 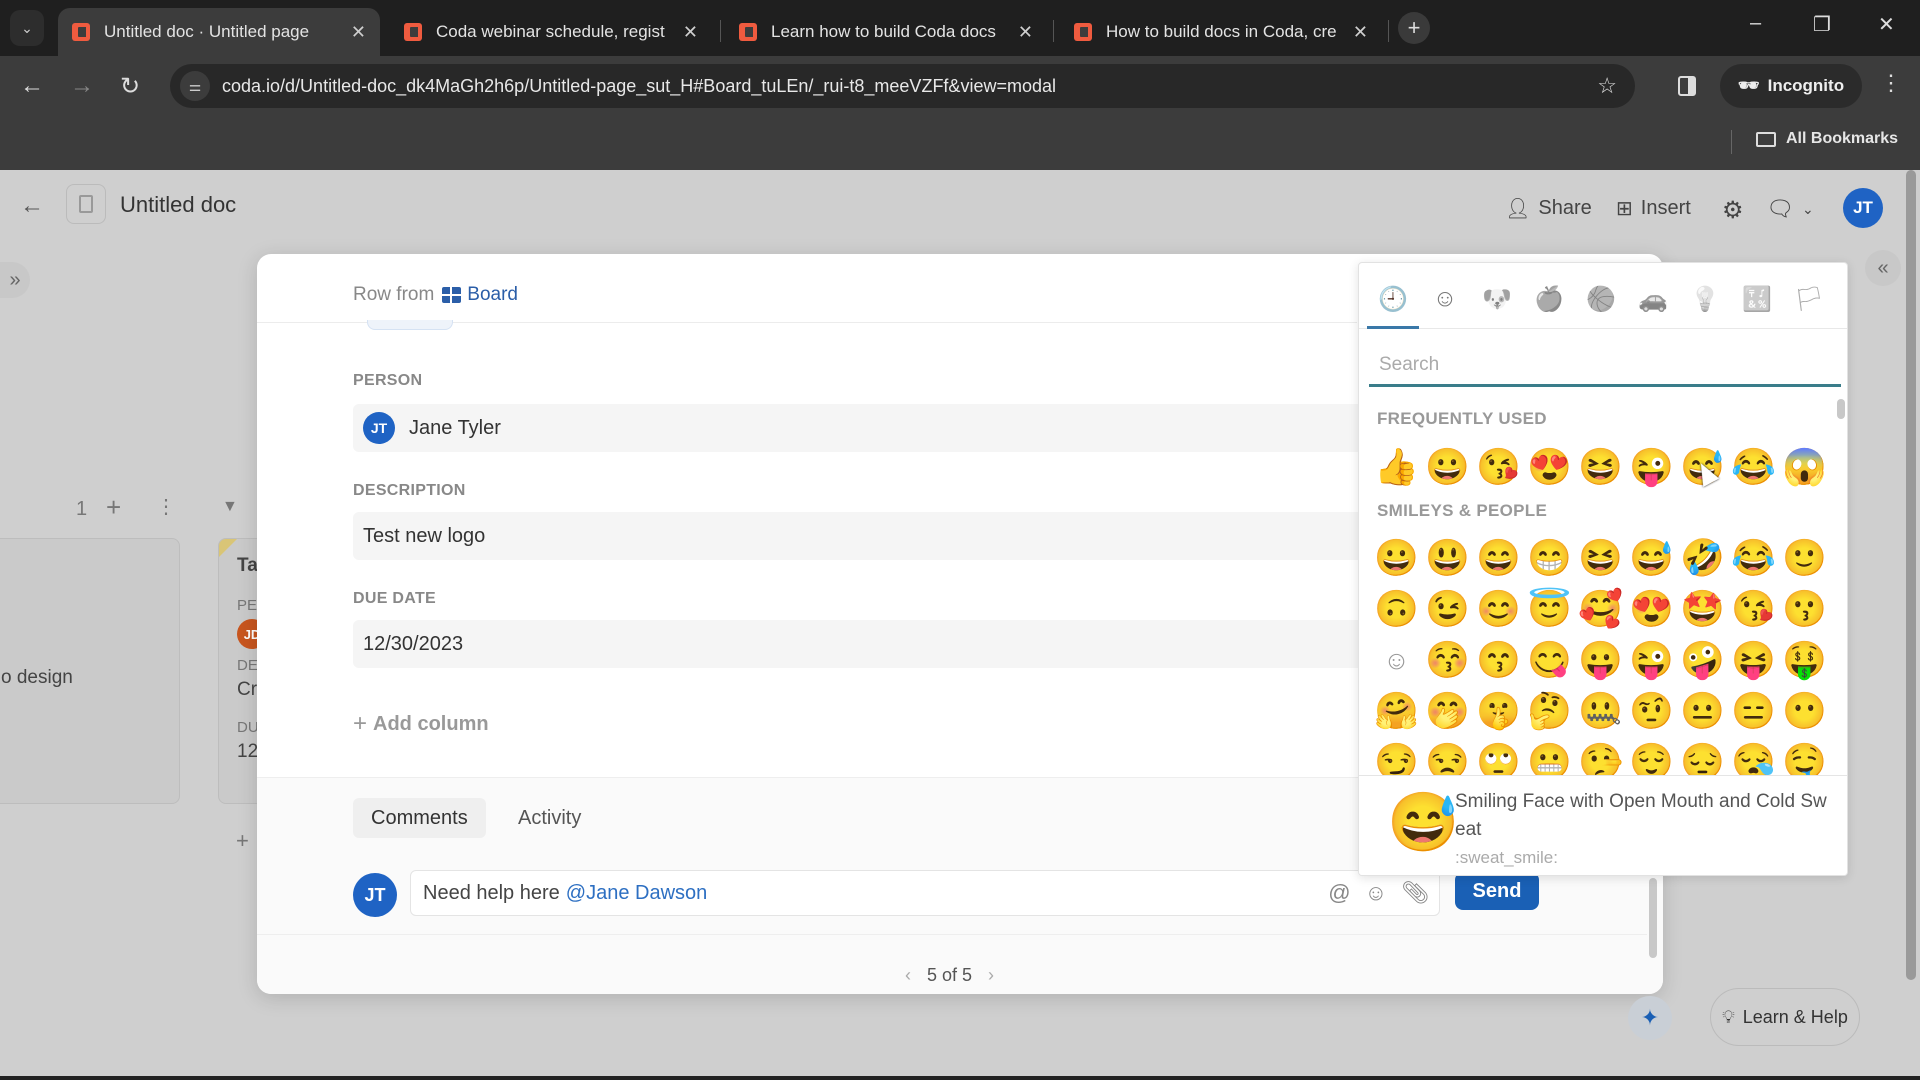 What do you see at coordinates (886, 32) in the screenshot?
I see `browser-tab-3: Learn how to build Coda docs ✕` at bounding box center [886, 32].